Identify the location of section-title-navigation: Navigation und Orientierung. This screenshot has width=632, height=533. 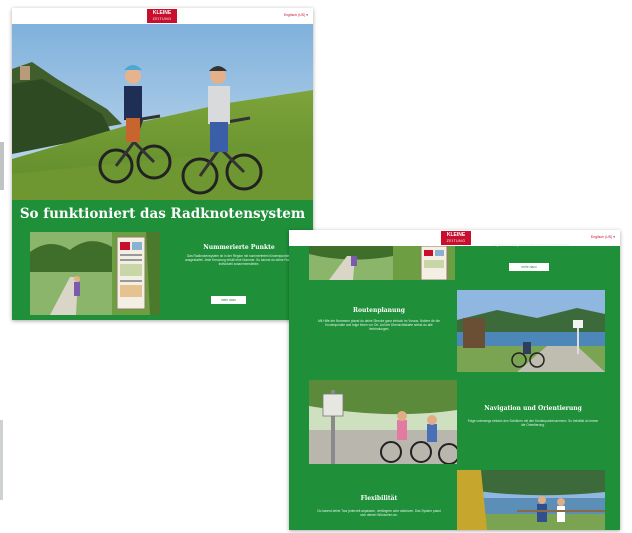
(533, 408).